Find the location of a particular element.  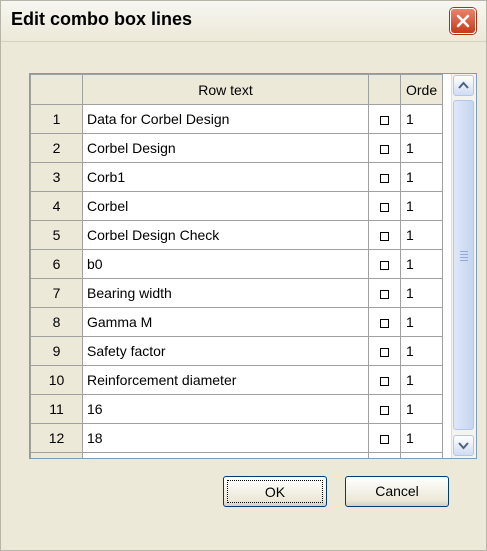

scroll-up-button is located at coordinates (463, 85).